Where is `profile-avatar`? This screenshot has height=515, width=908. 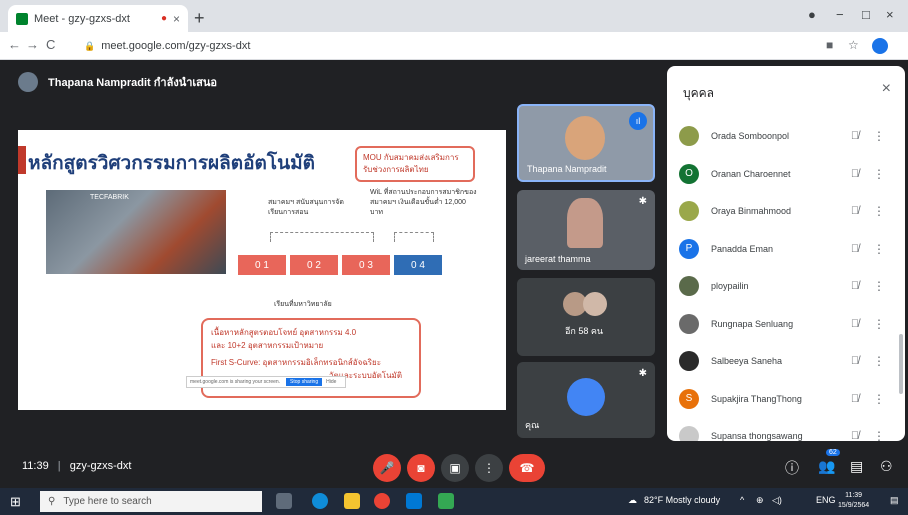 profile-avatar is located at coordinates (880, 46).